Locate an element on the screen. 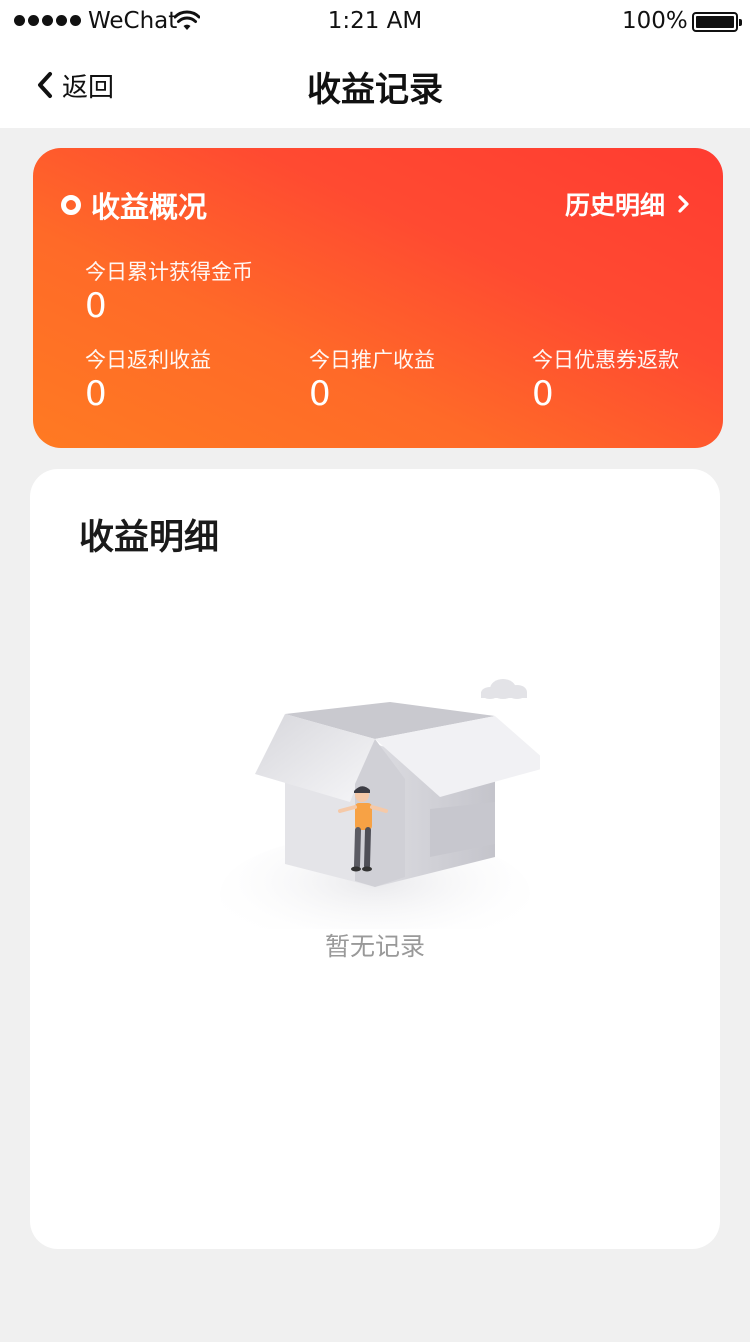 Image resolution: width=750 pixels, height=1342 pixels. empty-state-text: 暂无记录 is located at coordinates (374, 946).